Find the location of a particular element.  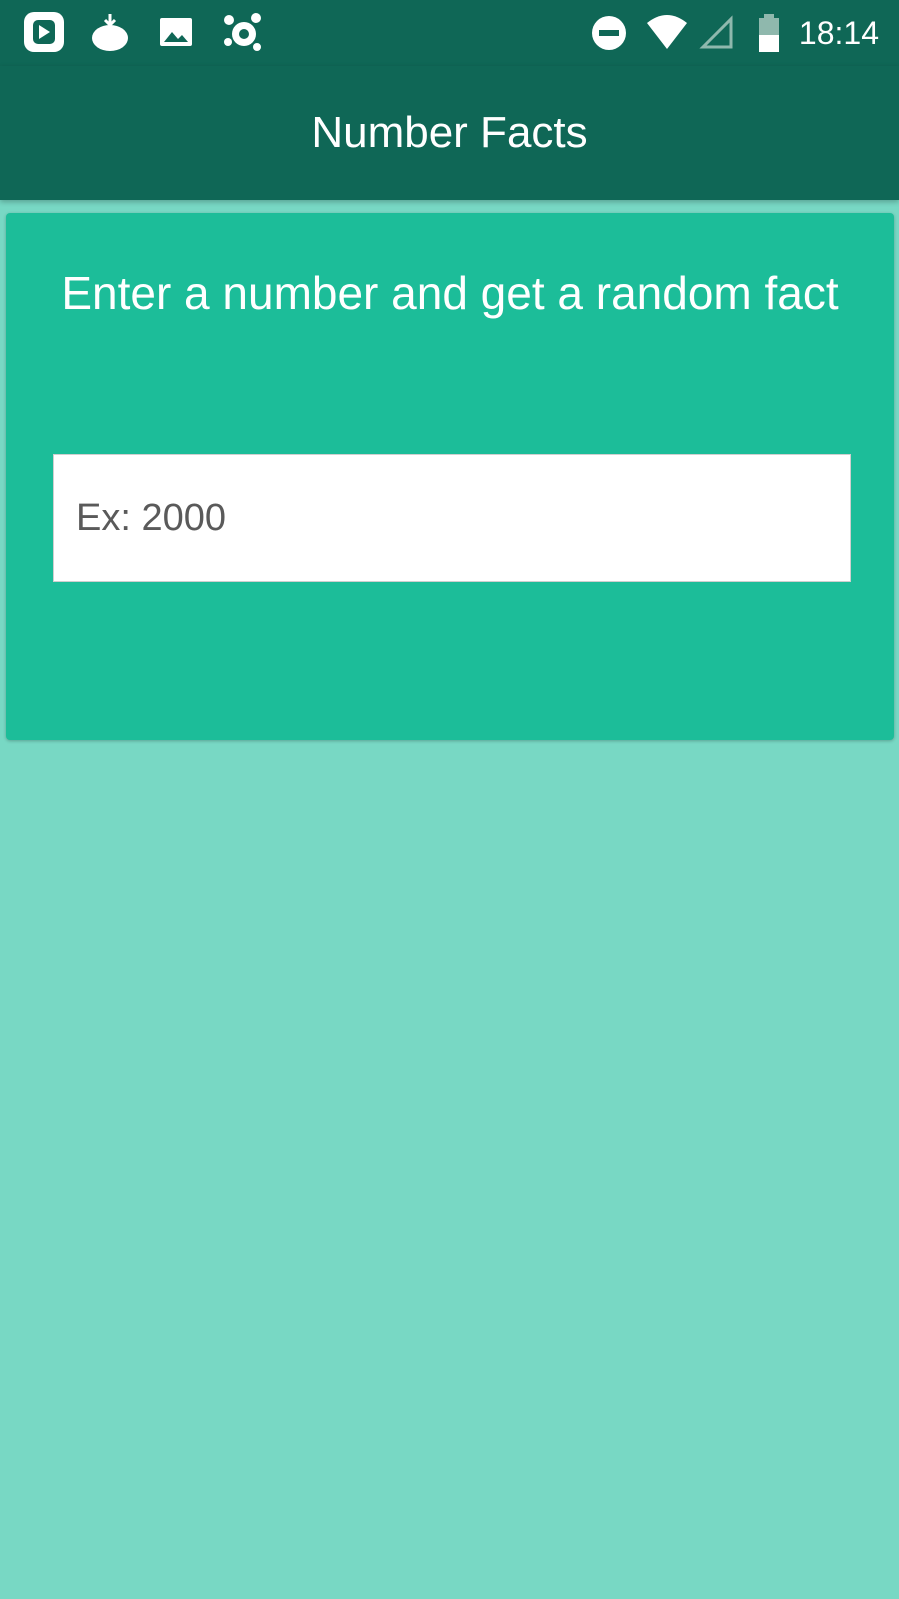

tomato-download-icon is located at coordinates (110, 32).